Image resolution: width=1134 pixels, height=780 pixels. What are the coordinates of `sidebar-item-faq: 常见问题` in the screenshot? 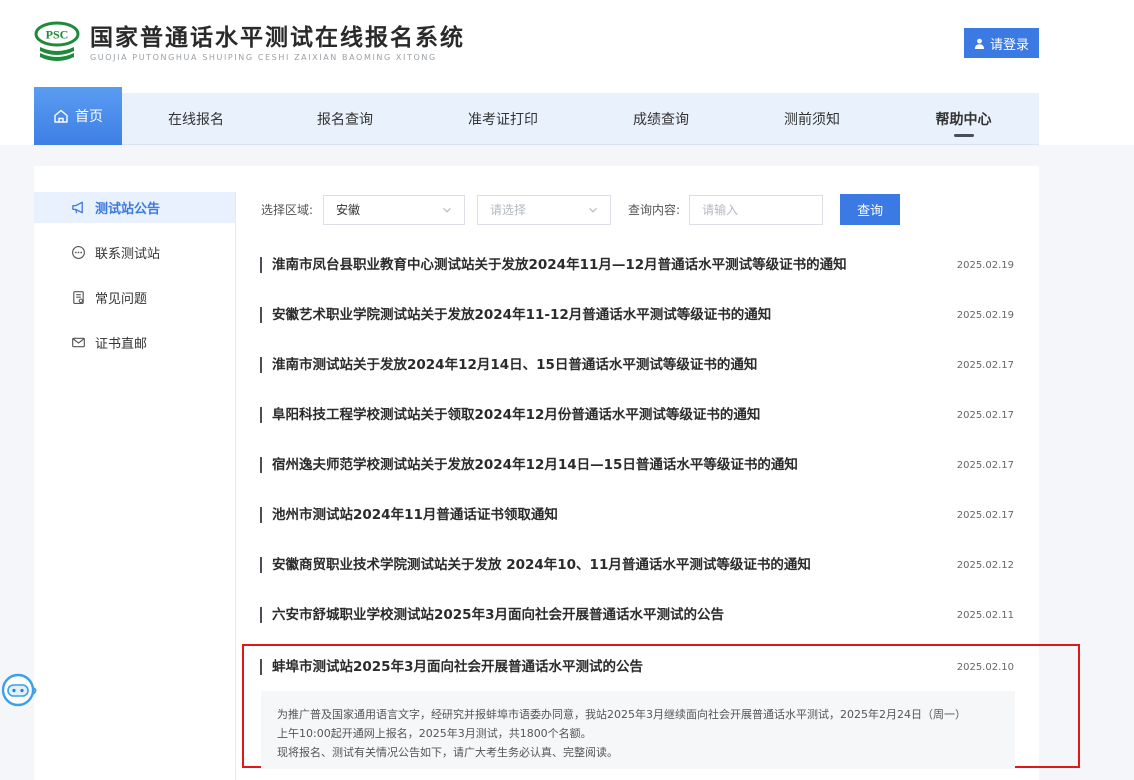 It's located at (134, 297).